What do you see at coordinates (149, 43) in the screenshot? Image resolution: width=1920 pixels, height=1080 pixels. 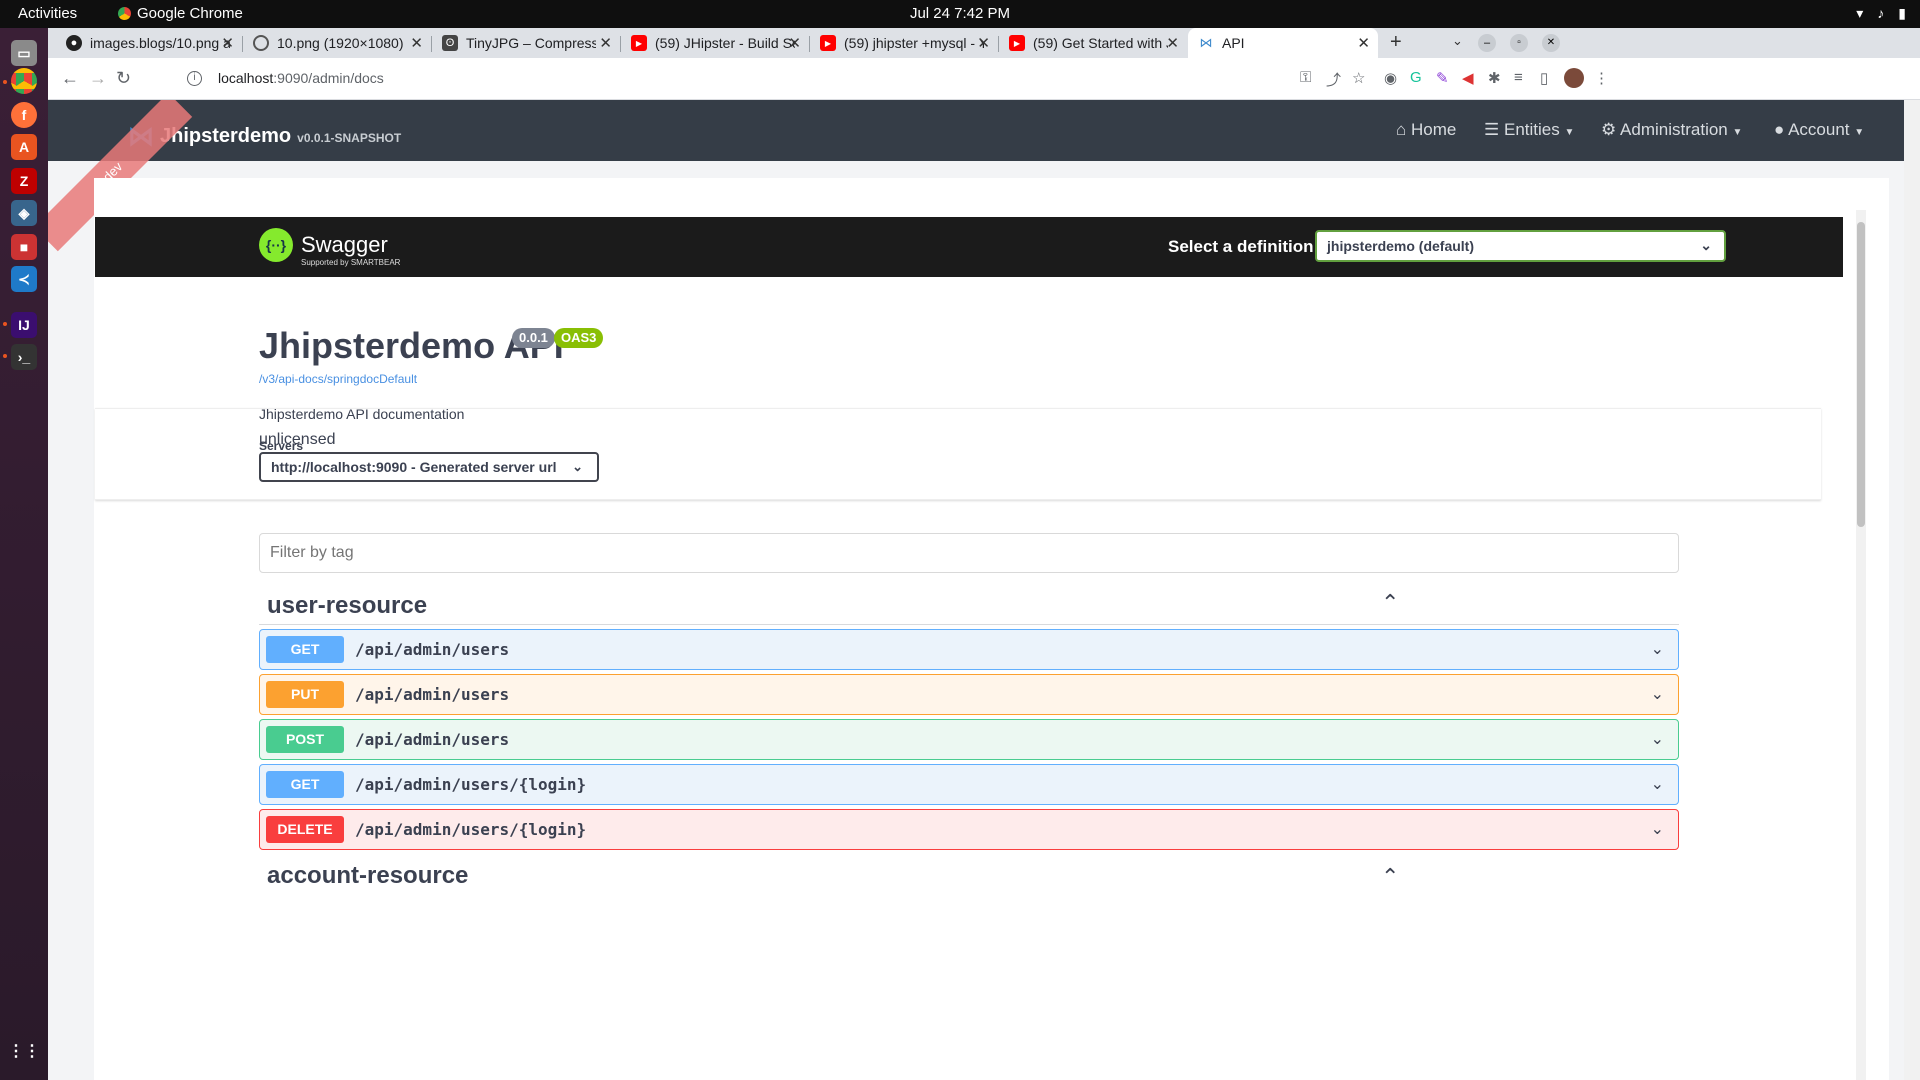 I see `tab: ● images.blogs/10.png at ✕` at bounding box center [149, 43].